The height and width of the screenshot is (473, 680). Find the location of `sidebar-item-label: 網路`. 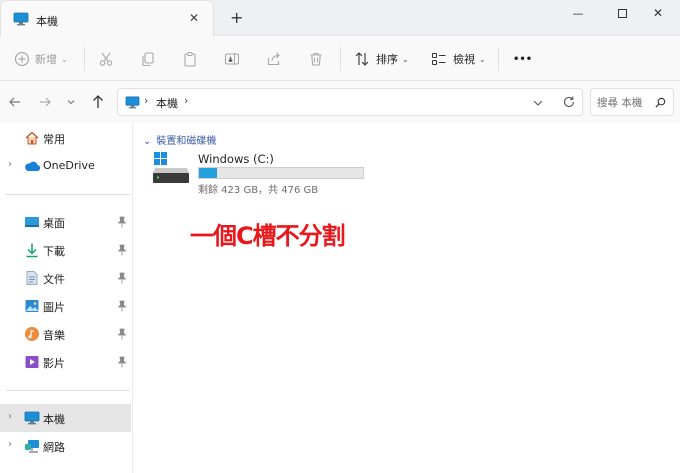

sidebar-item-label: 網路 is located at coordinates (54, 447).